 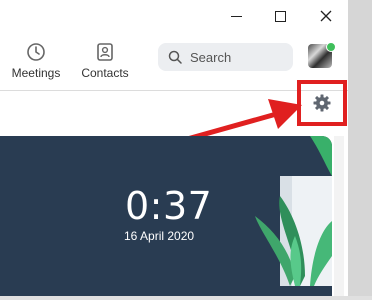 I want to click on window-frame-bottom, so click(x=186, y=298).